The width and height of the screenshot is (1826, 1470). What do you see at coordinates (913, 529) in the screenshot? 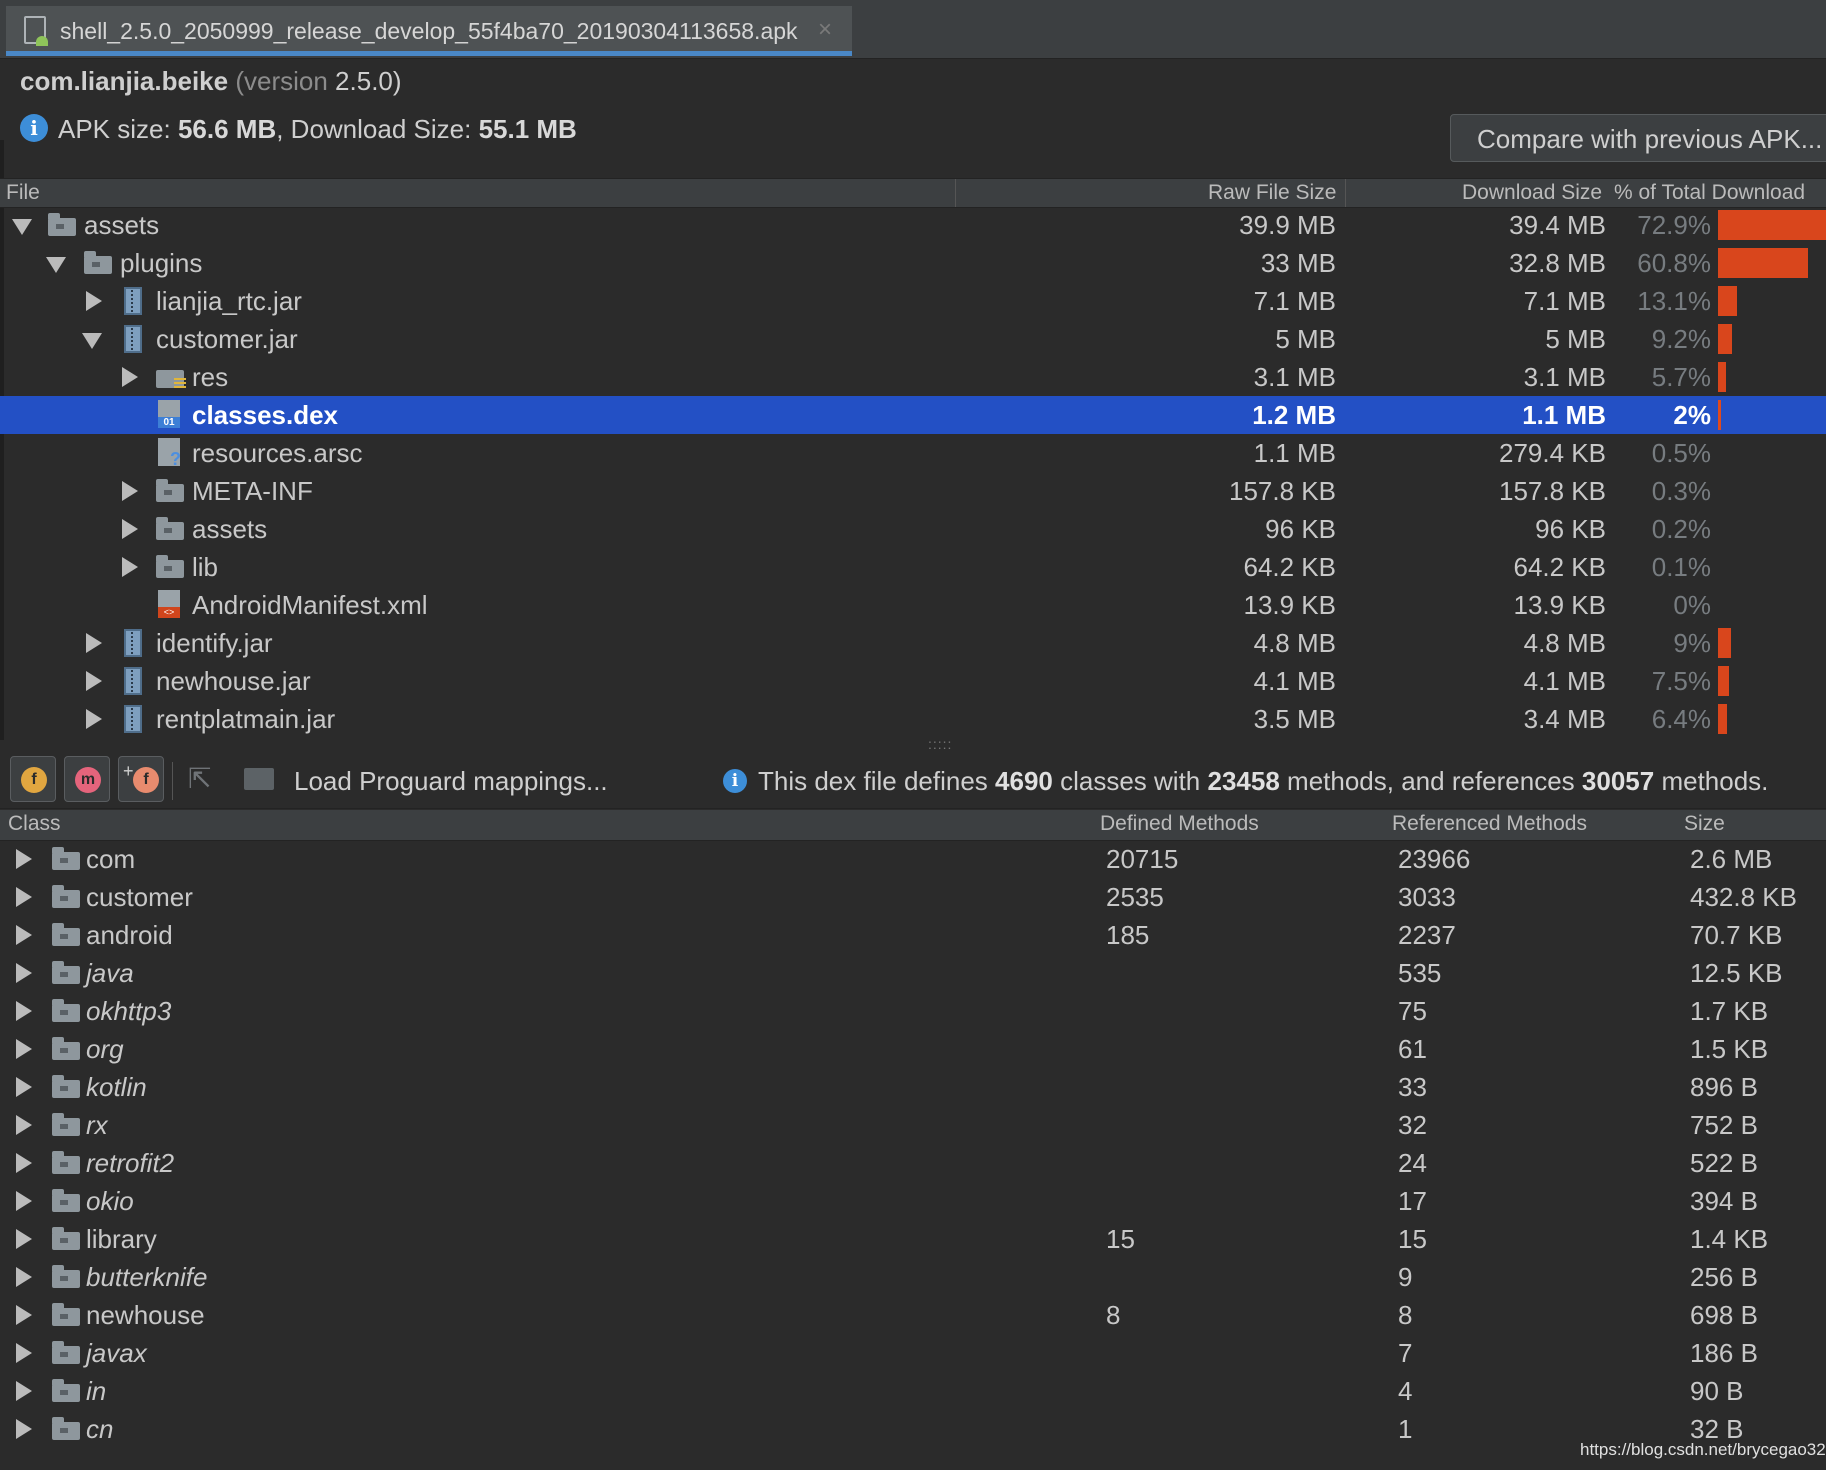
I see `file-row: assets 96 KB 96 KB 0.2%` at bounding box center [913, 529].